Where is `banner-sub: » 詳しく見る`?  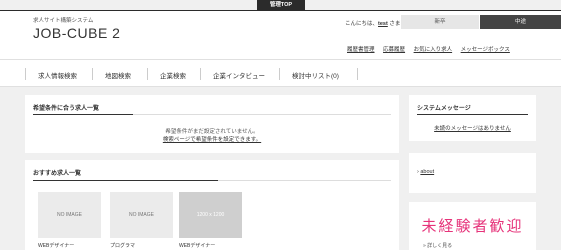 banner-sub: » 詳しく見る is located at coordinates (437, 245).